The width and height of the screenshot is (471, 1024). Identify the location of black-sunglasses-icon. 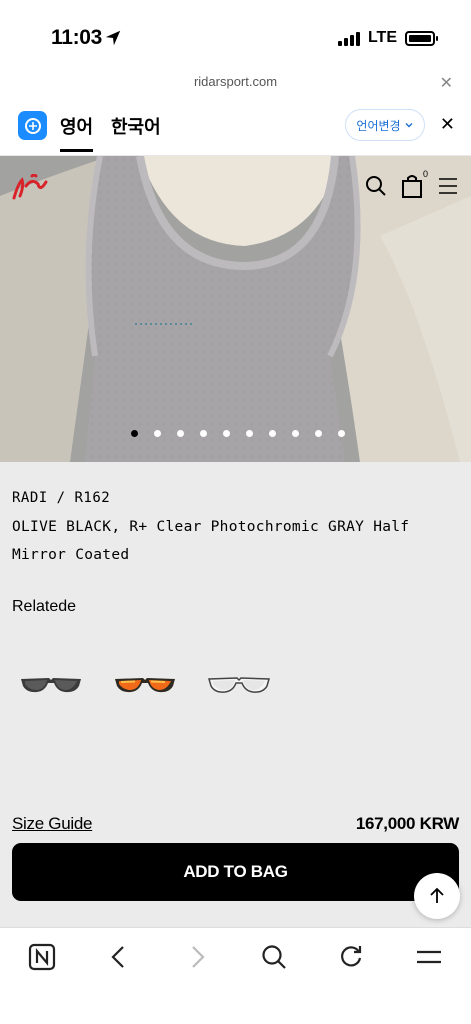
(51, 685).